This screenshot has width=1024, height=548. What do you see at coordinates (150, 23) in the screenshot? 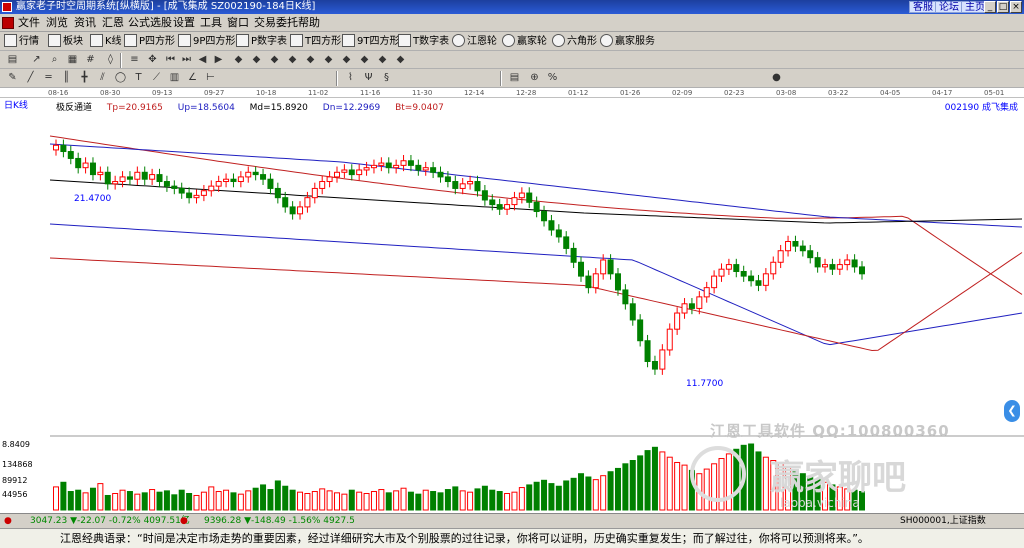
I see `menu-formula: 公式选股` at bounding box center [150, 23].